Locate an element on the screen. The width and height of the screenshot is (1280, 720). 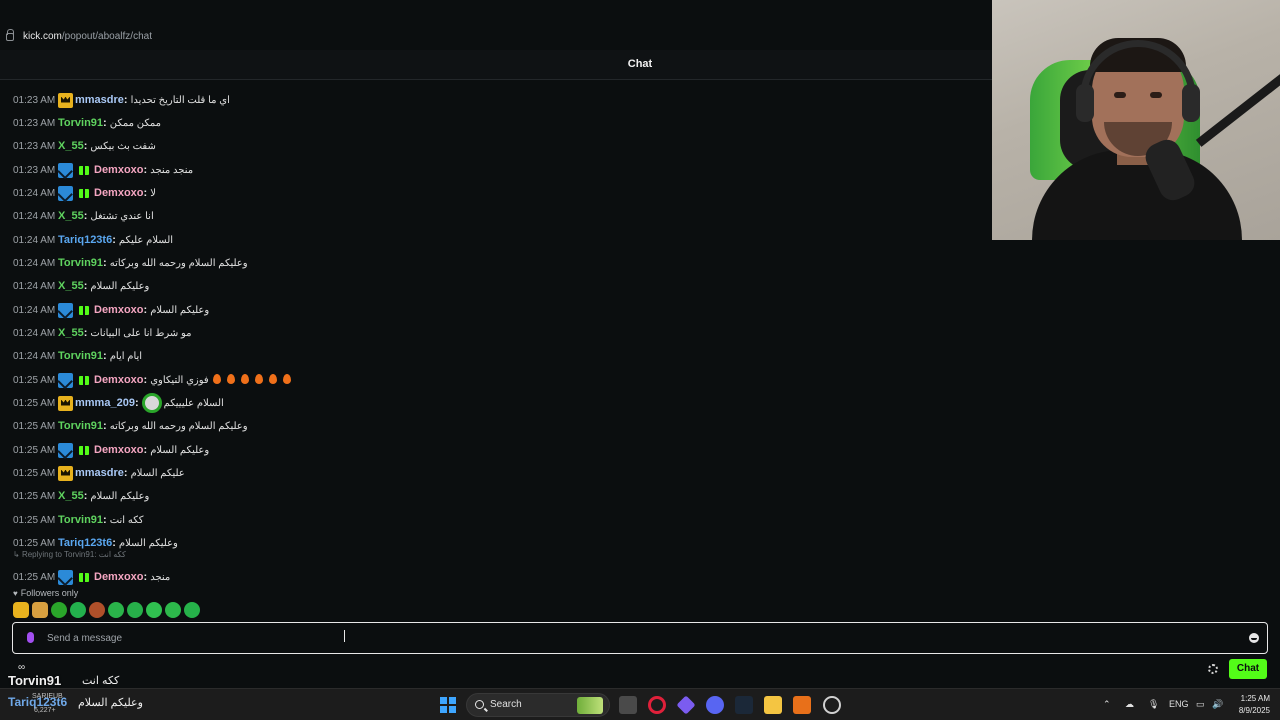
chat-message: 01:23 AM mmasdre: اي ما قلت التاريخ تحديدا is located at coordinates (121, 100).